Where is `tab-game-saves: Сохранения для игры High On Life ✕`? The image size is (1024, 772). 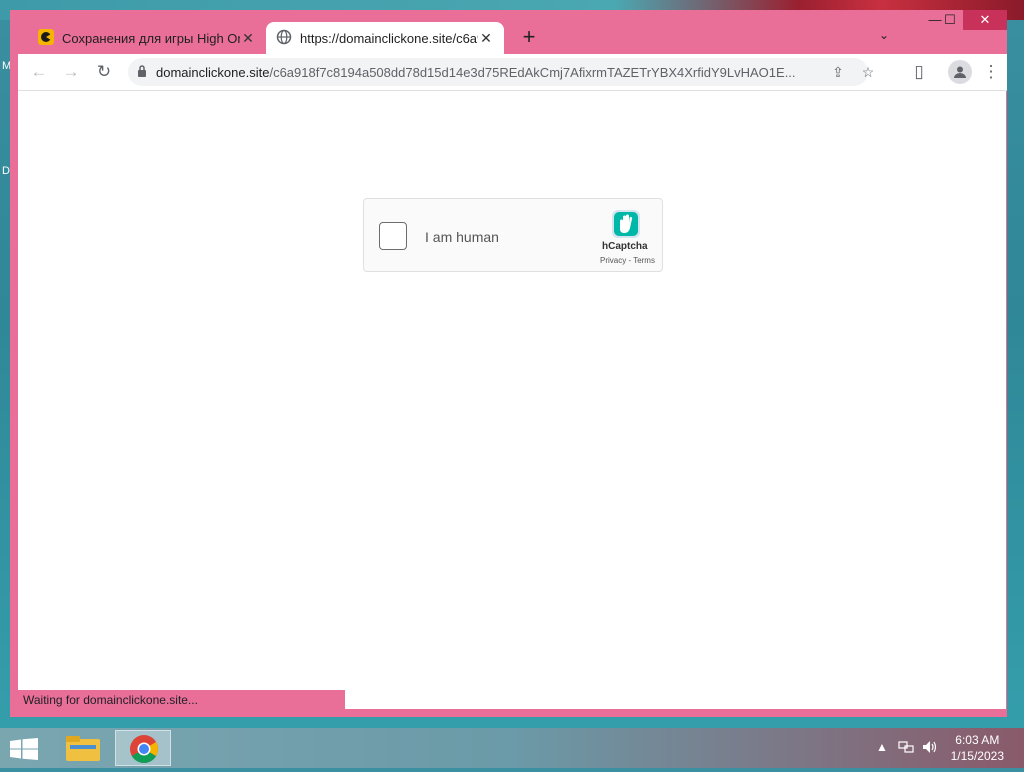
tab-game-saves: Сохранения для игры High On Life ✕ is located at coordinates (147, 38).